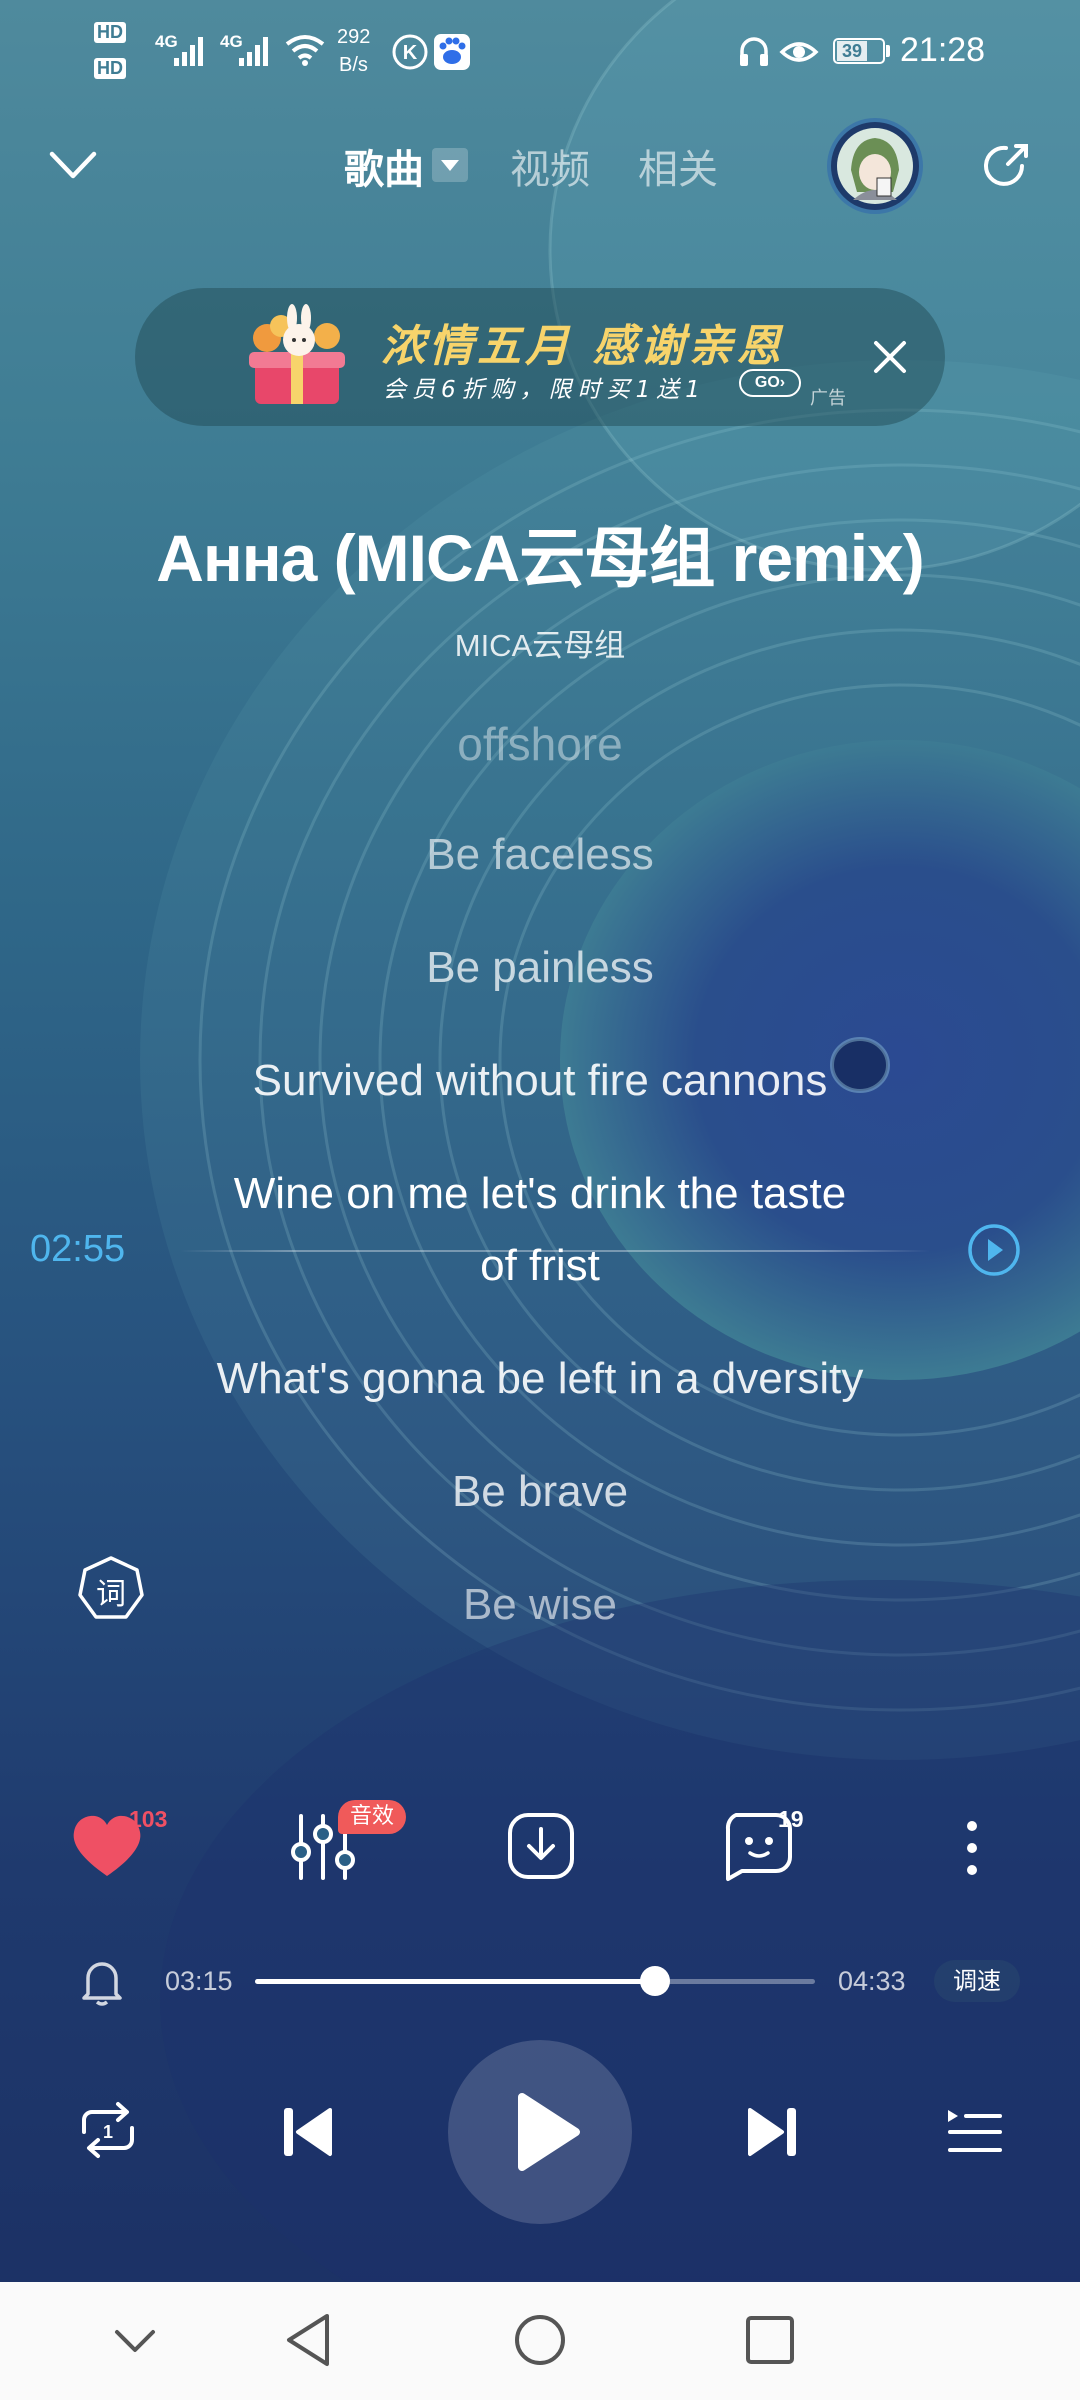  What do you see at coordinates (540, 1194) in the screenshot?
I see `lyric-line-current: Wine on me let's drink the taste` at bounding box center [540, 1194].